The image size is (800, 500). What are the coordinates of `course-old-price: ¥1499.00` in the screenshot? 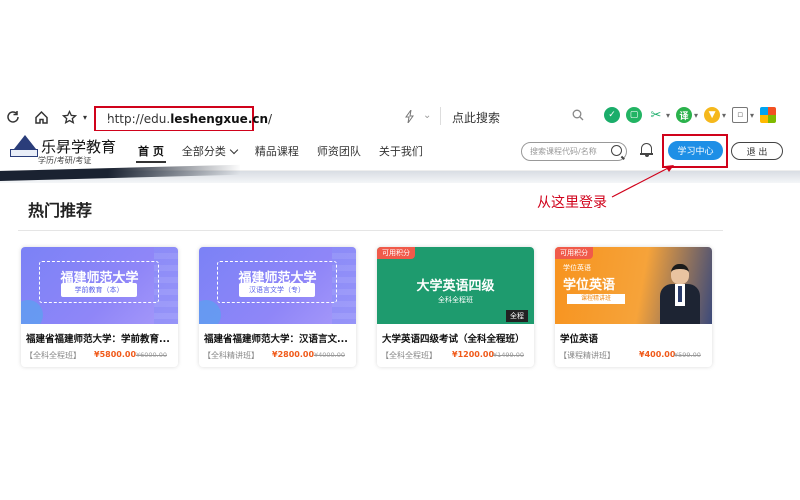 It's located at (509, 355).